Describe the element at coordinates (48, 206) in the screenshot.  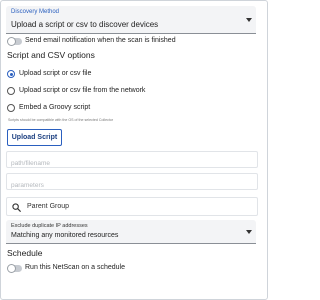
I see `parent-group-label: Parent Group` at that location.